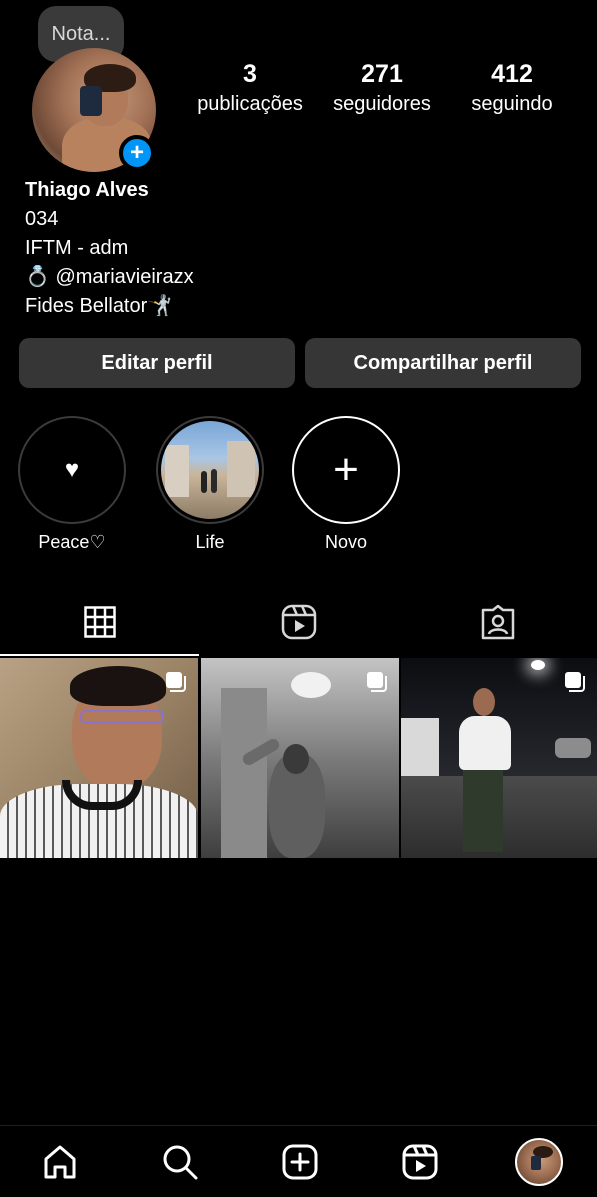 This screenshot has height=1197, width=597. I want to click on story-highlights: ♥ Peace♡ Life + Novo, so click(298, 491).